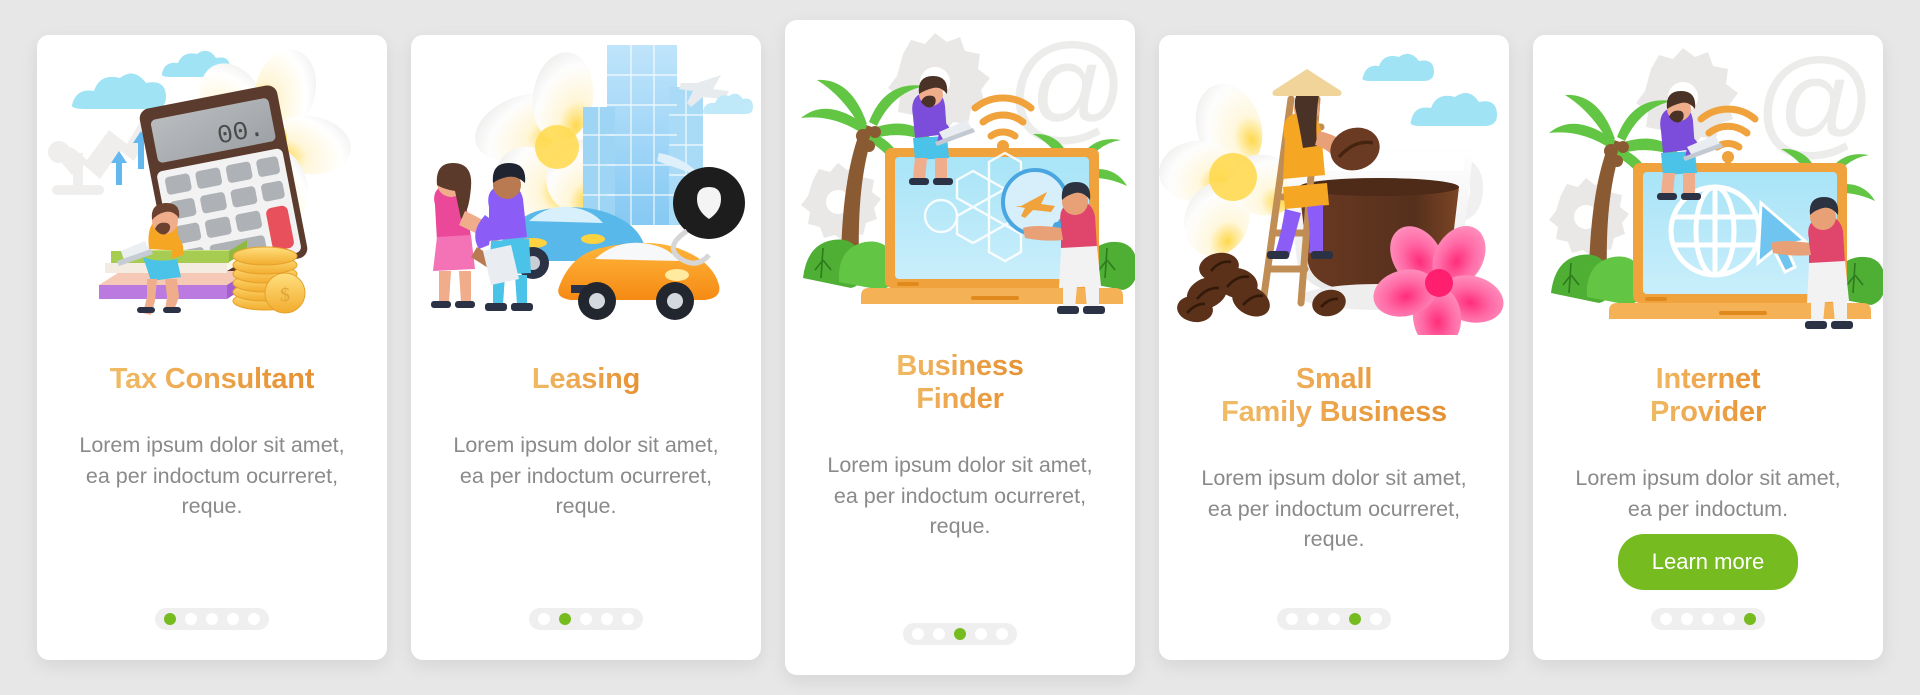  What do you see at coordinates (1708, 379) in the screenshot?
I see `card-title-line-1: Internet` at bounding box center [1708, 379].